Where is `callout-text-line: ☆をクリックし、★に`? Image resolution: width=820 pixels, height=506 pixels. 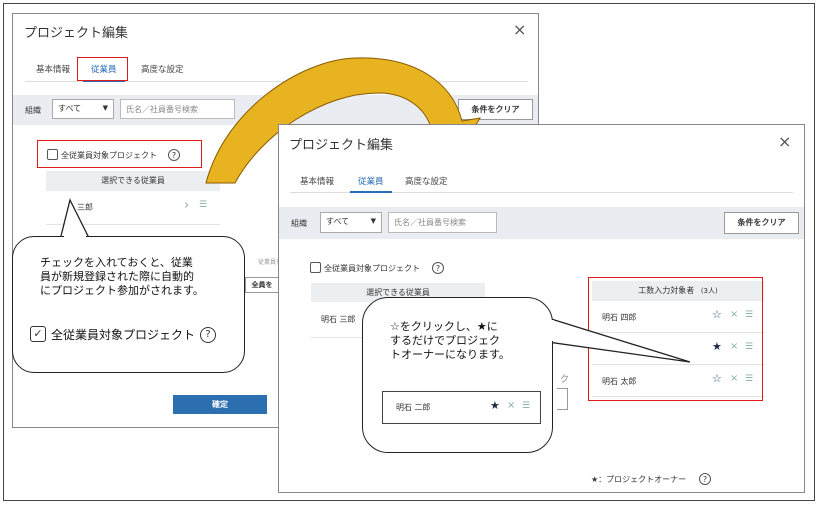
callout-text-line: ☆をクリックし、★に is located at coordinates (444, 326).